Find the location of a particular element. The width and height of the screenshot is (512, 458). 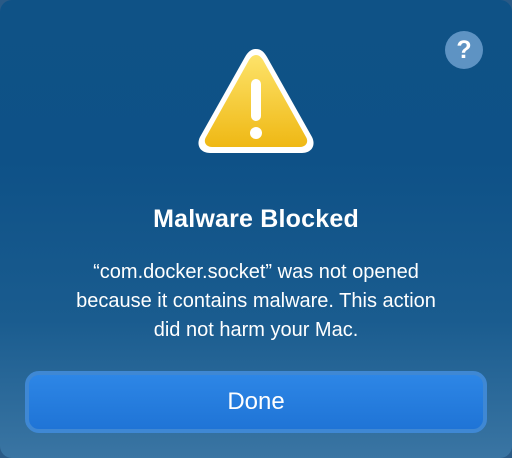

done-button-label: Done is located at coordinates (256, 401).